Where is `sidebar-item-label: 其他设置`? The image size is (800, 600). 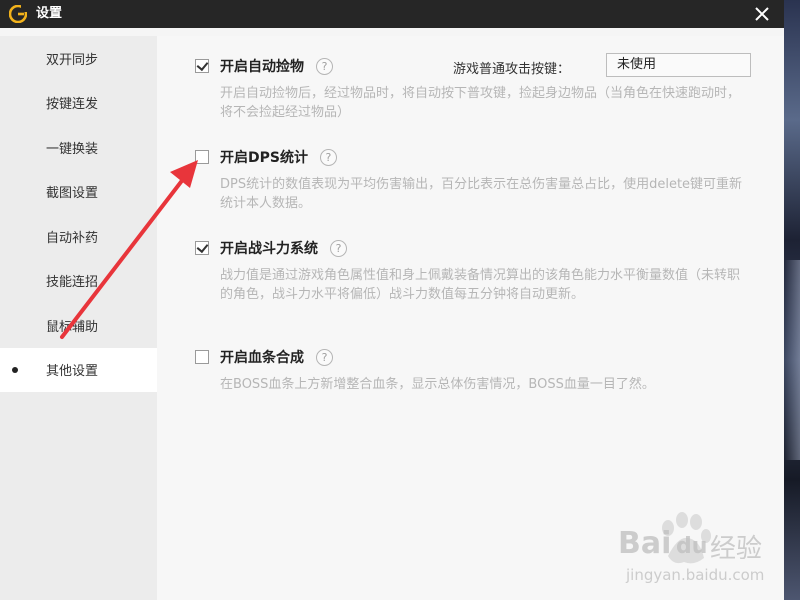
sidebar-item-label: 其他设置 is located at coordinates (72, 372).